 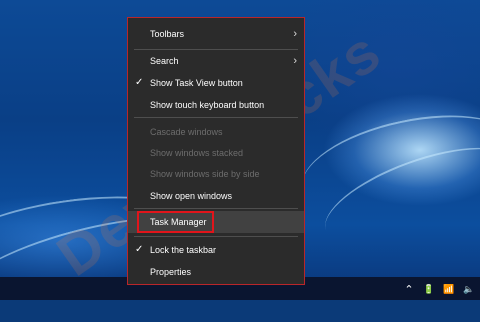 I want to click on menu-item-show-touch-keyboard: Show touch keyboard button, so click(x=216, y=105).